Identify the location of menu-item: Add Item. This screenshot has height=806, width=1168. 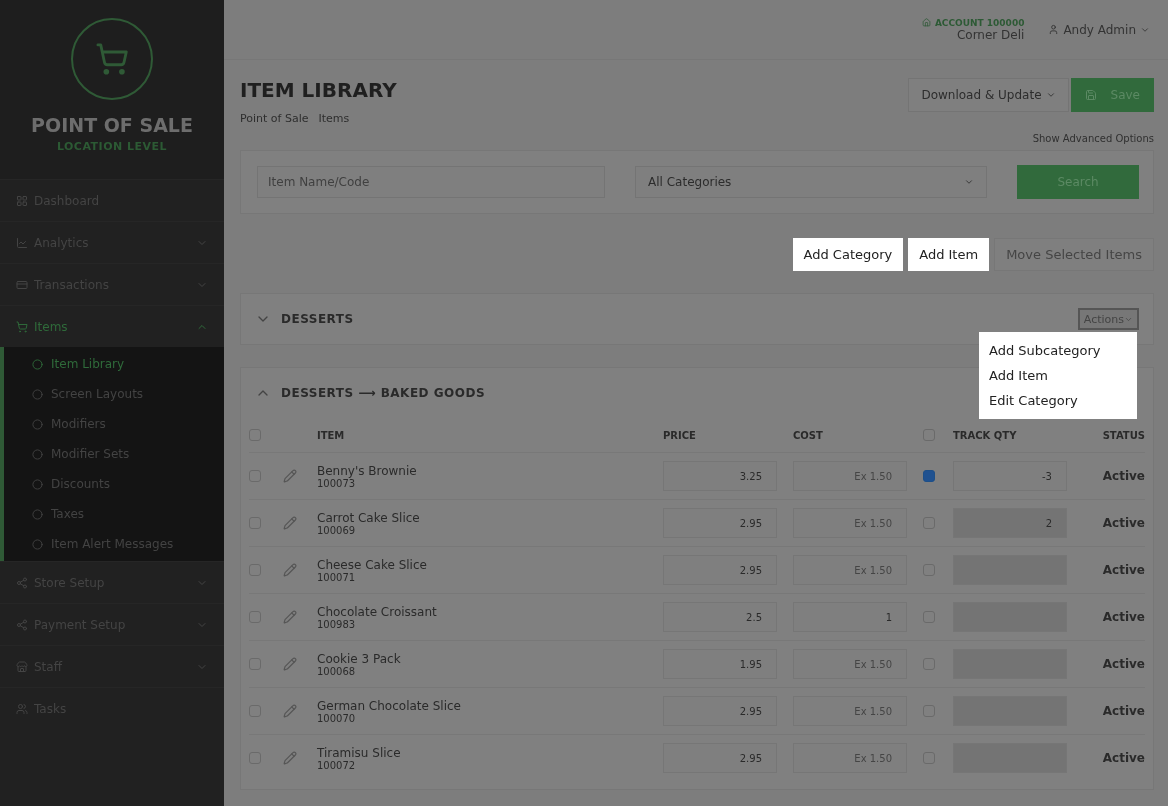
(1058, 375).